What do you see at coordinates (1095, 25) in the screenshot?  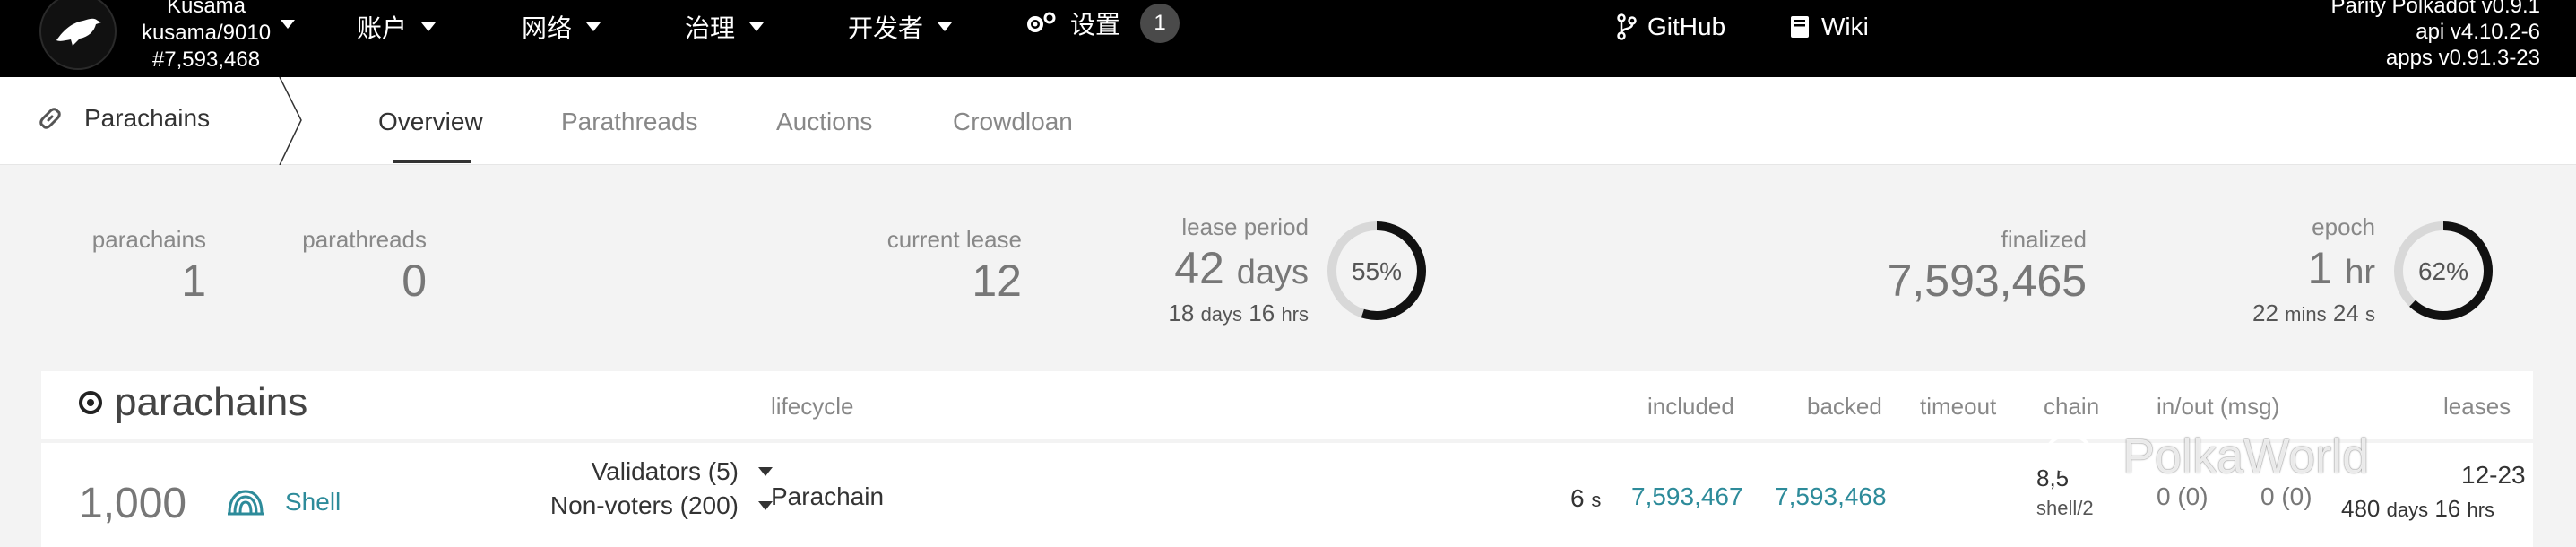 I see `nav-settings-label: 设置` at bounding box center [1095, 25].